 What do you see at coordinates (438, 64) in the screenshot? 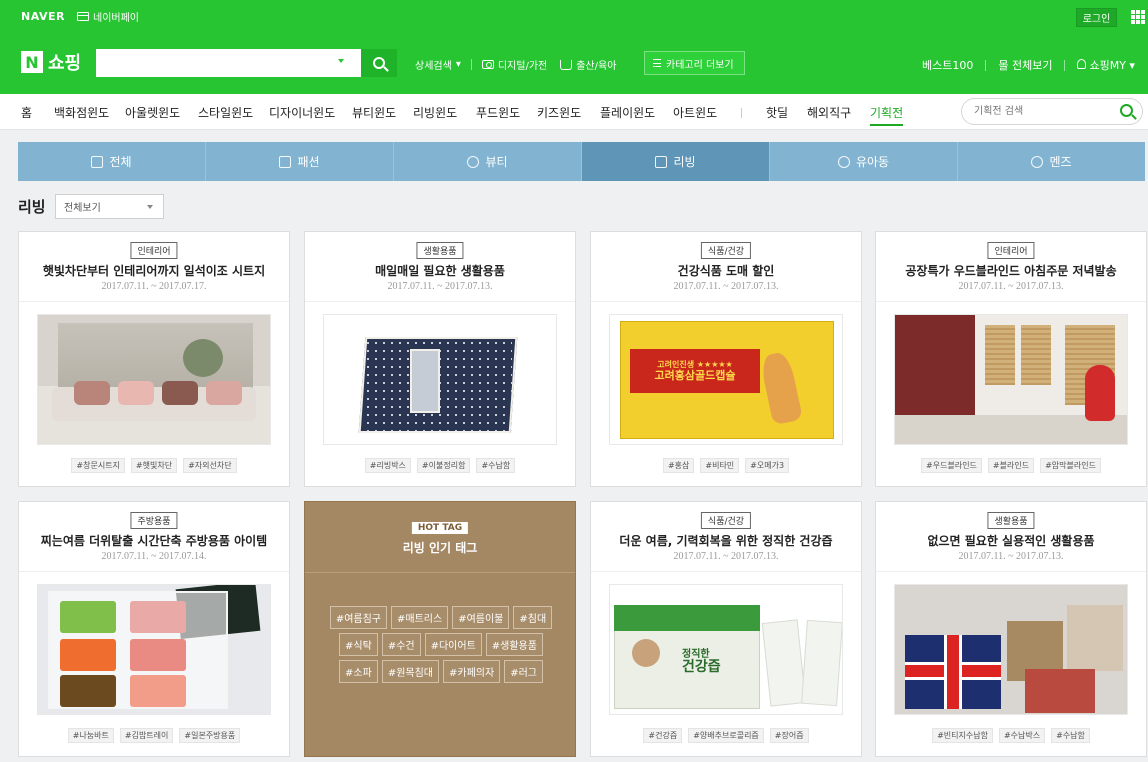
I see `detail-search-link: 상세검색 ▾` at bounding box center [438, 64].